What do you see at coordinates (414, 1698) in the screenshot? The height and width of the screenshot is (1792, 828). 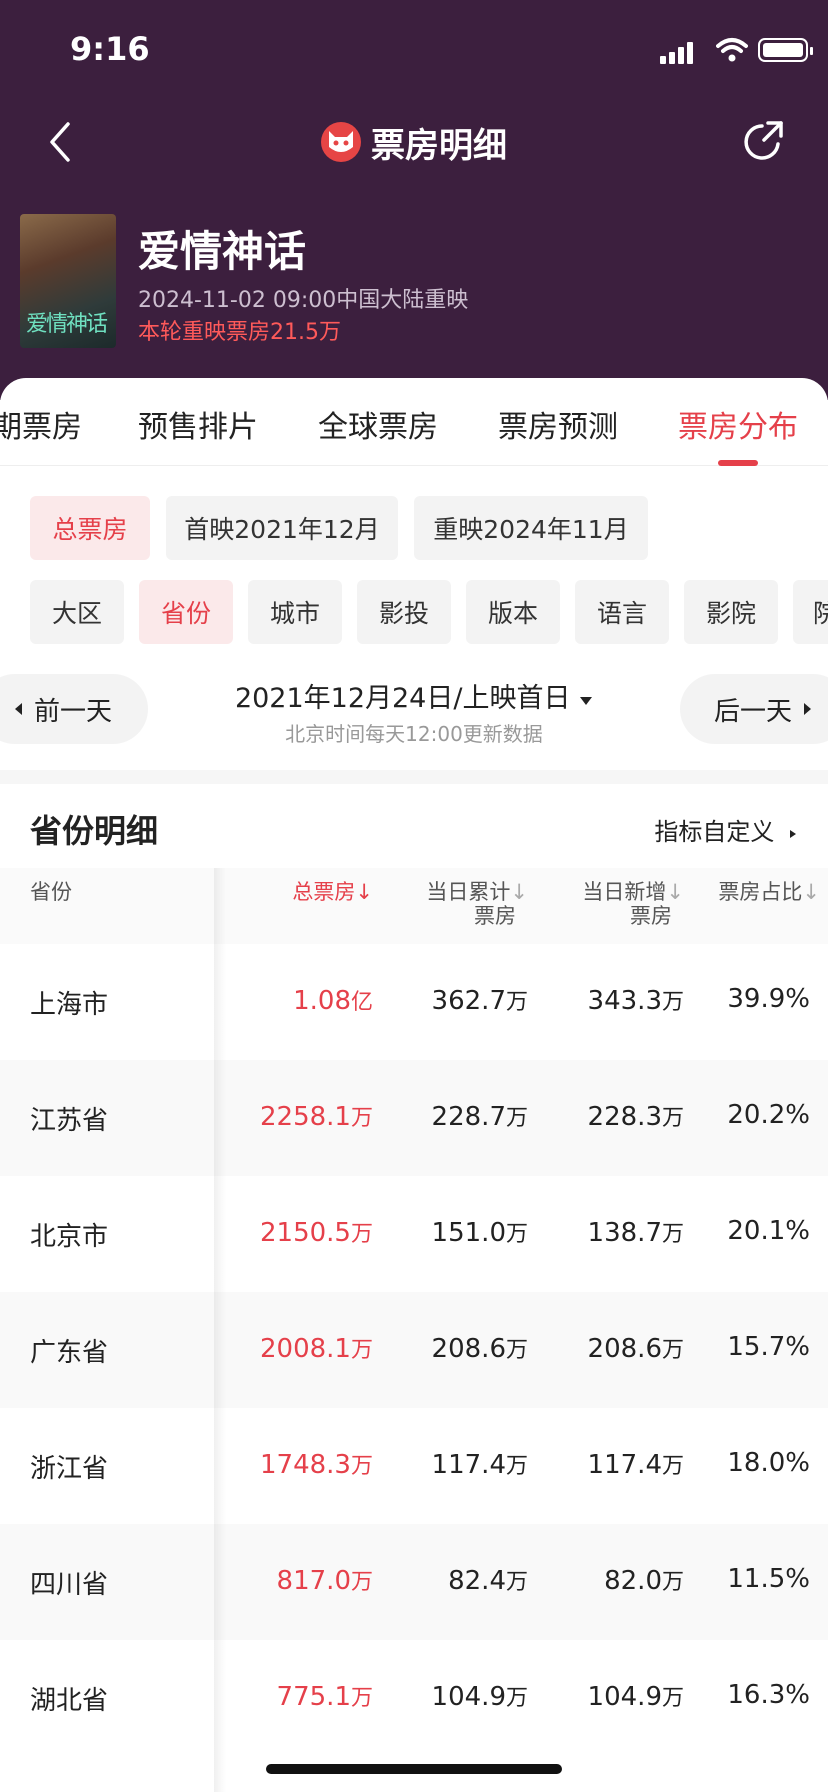 I see `table-row: 湖北省 775.1万 104.9万 104.9万 16.3%` at bounding box center [414, 1698].